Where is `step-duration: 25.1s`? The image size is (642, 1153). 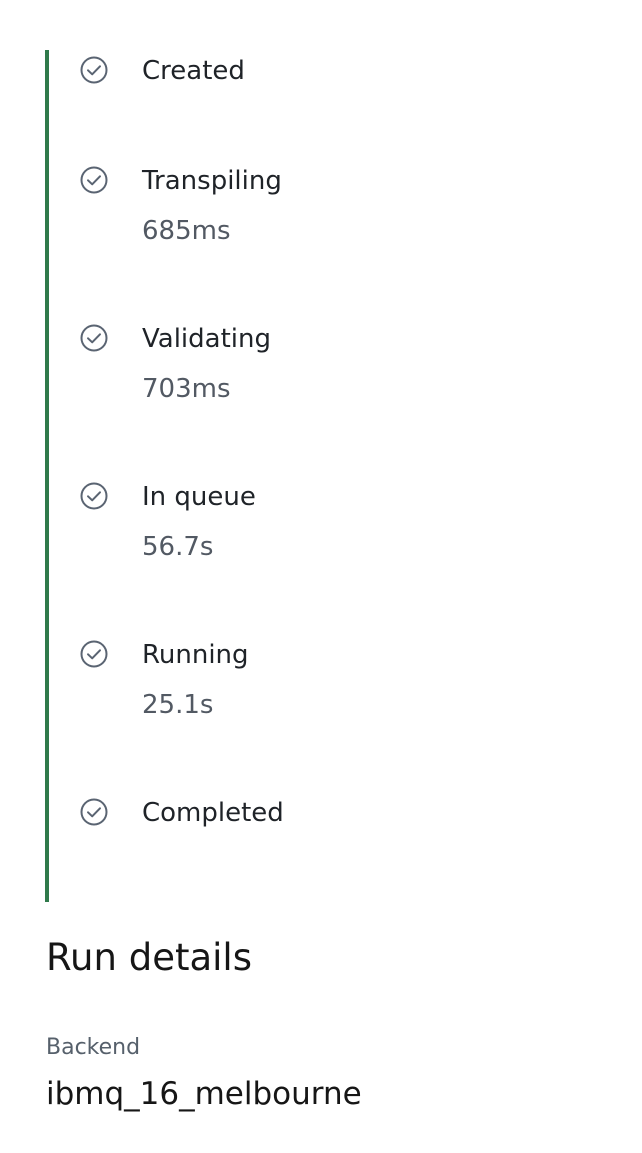 step-duration: 25.1s is located at coordinates (178, 705).